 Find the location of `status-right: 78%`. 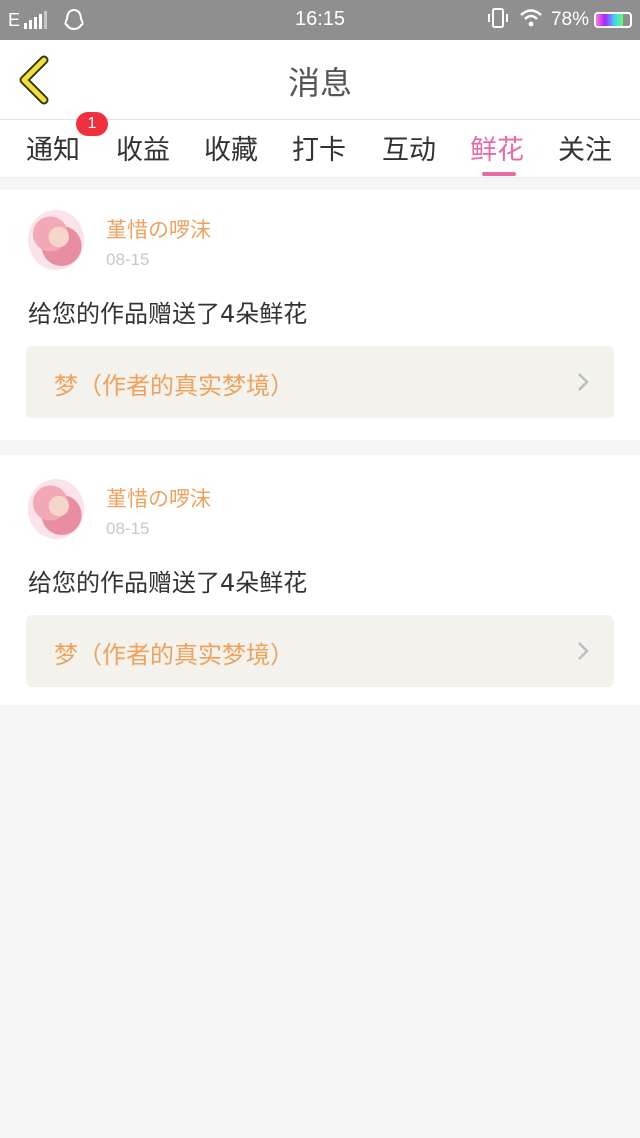

status-right: 78% is located at coordinates (559, 20).